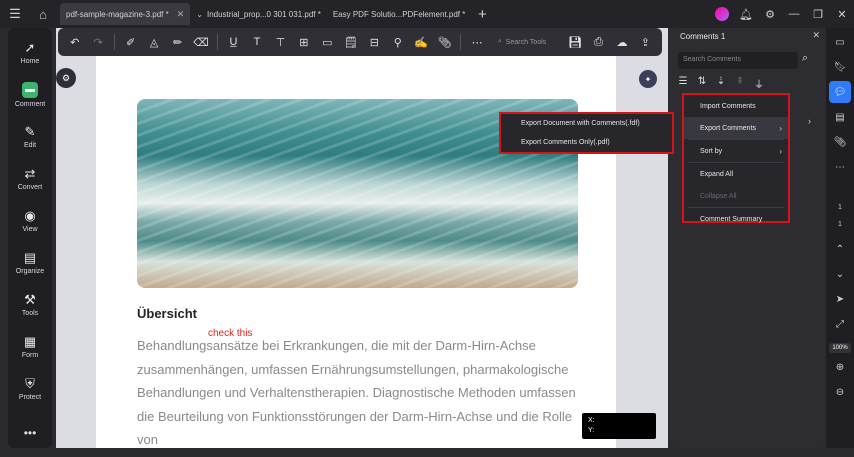 The width and height of the screenshot is (854, 457). What do you see at coordinates (645, 42) in the screenshot?
I see `share-icon: ⇪` at bounding box center [645, 42].